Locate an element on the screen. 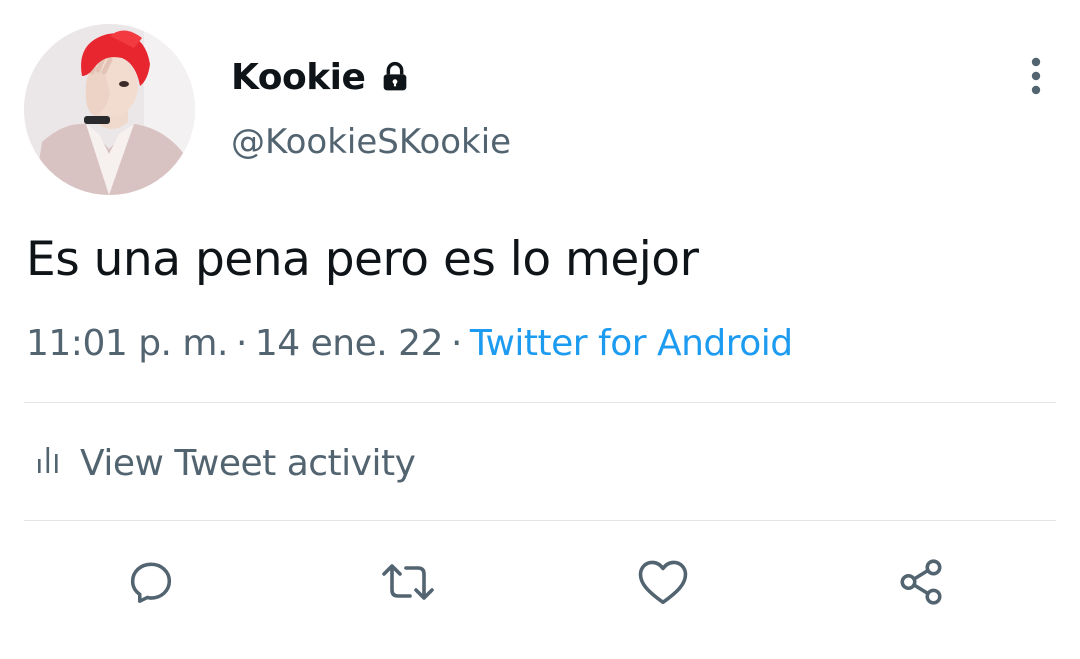  tweet-date: 14 ene. 22 is located at coordinates (349, 343).